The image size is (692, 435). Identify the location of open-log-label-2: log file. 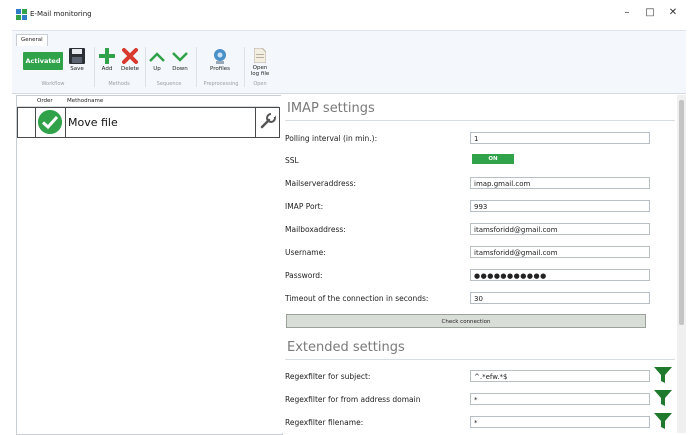
(260, 74).